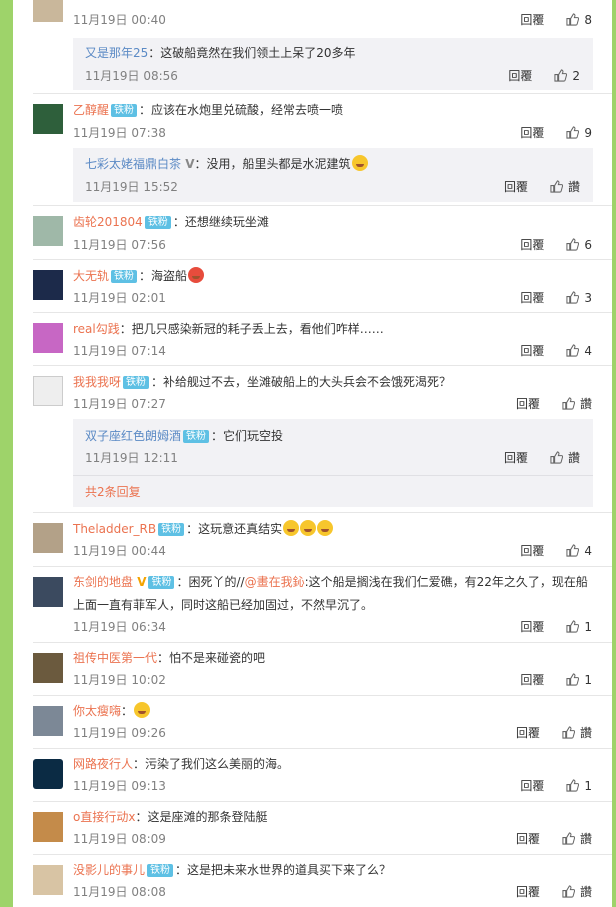 This screenshot has height=907, width=616. I want to click on user-name-link: 我我我呀, so click(97, 382).